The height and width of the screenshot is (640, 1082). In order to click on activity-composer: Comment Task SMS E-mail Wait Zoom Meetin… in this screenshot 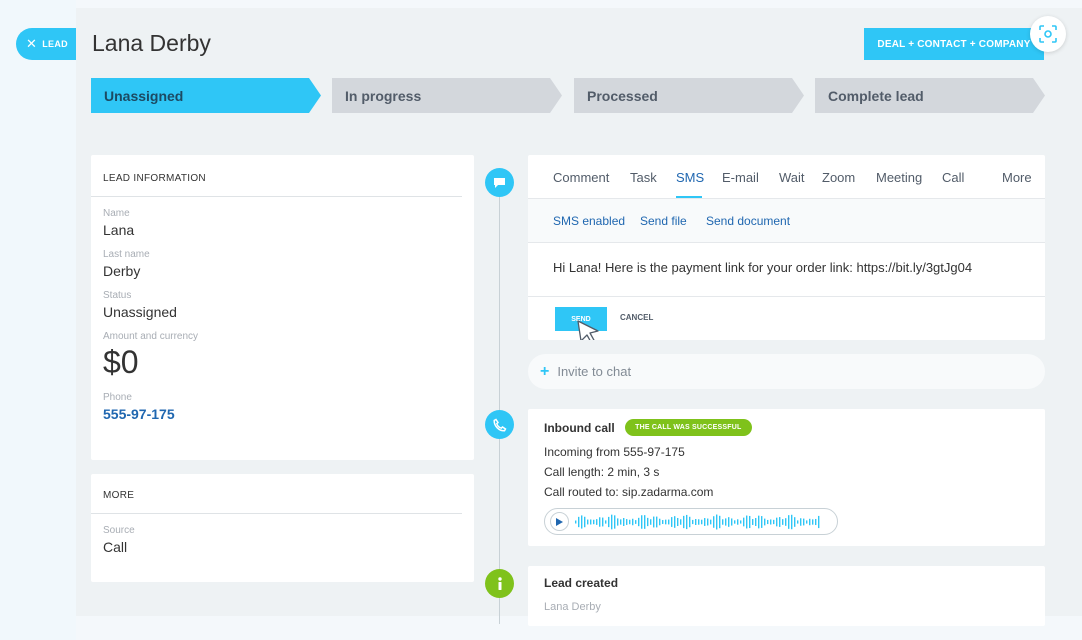, I will do `click(786, 247)`.